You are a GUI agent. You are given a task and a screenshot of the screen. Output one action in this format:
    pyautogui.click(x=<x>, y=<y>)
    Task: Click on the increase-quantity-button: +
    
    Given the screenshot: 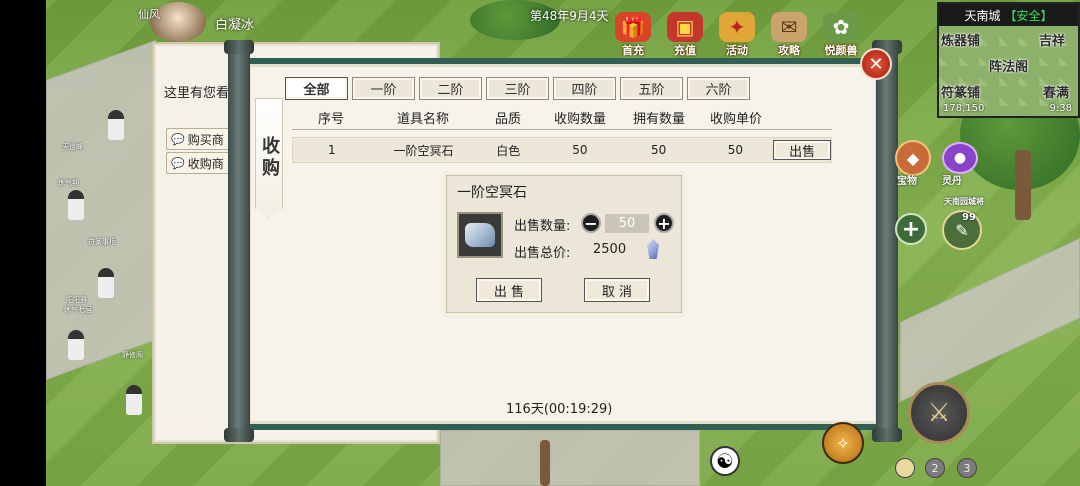 What is the action you would take?
    pyautogui.click(x=664, y=223)
    